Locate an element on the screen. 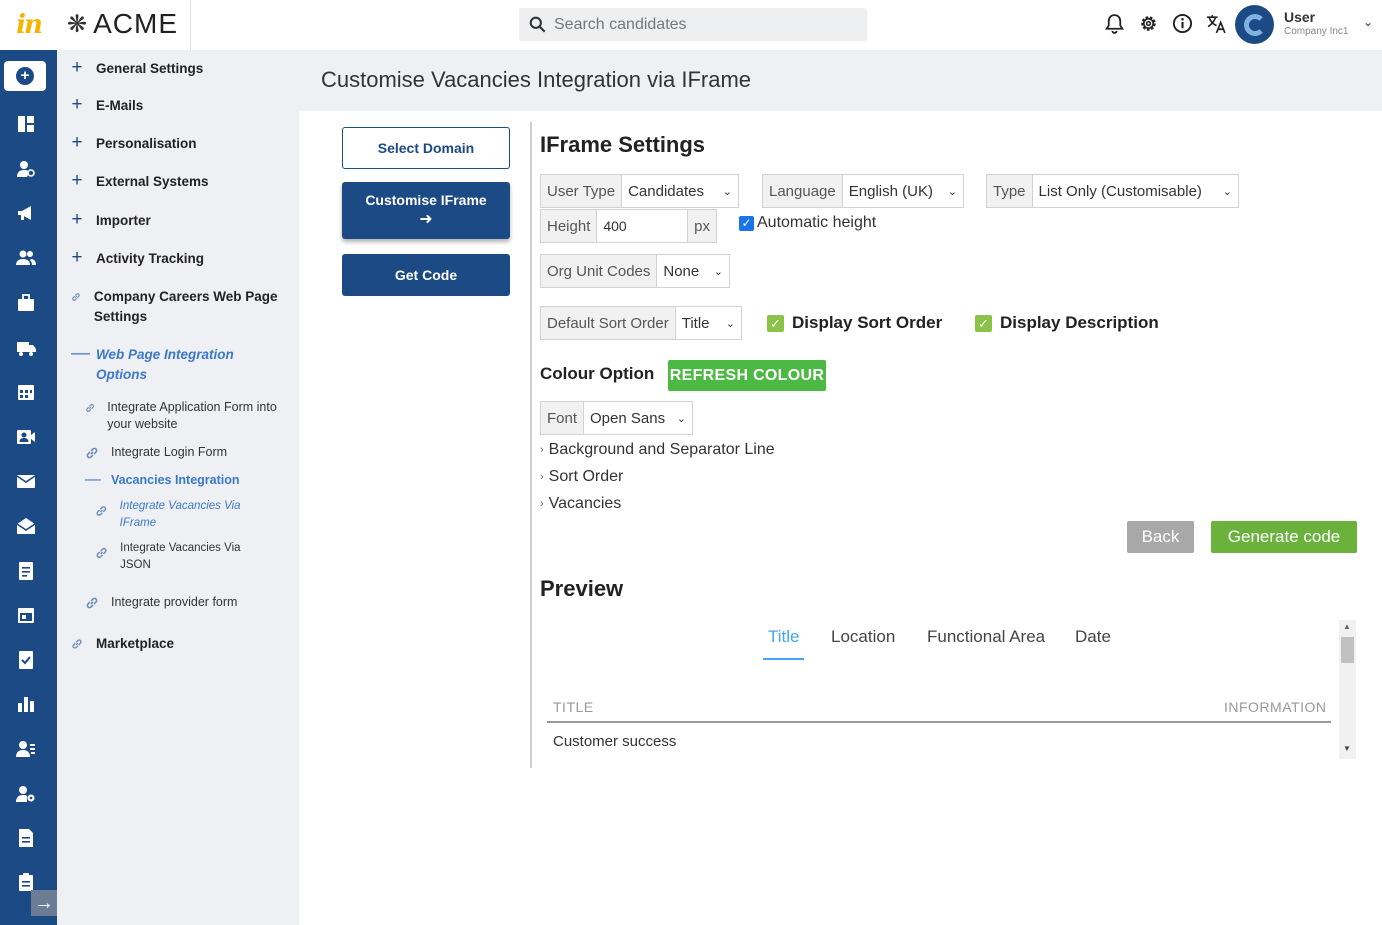 The image size is (1382, 925). tab-title: Title is located at coordinates (784, 637).